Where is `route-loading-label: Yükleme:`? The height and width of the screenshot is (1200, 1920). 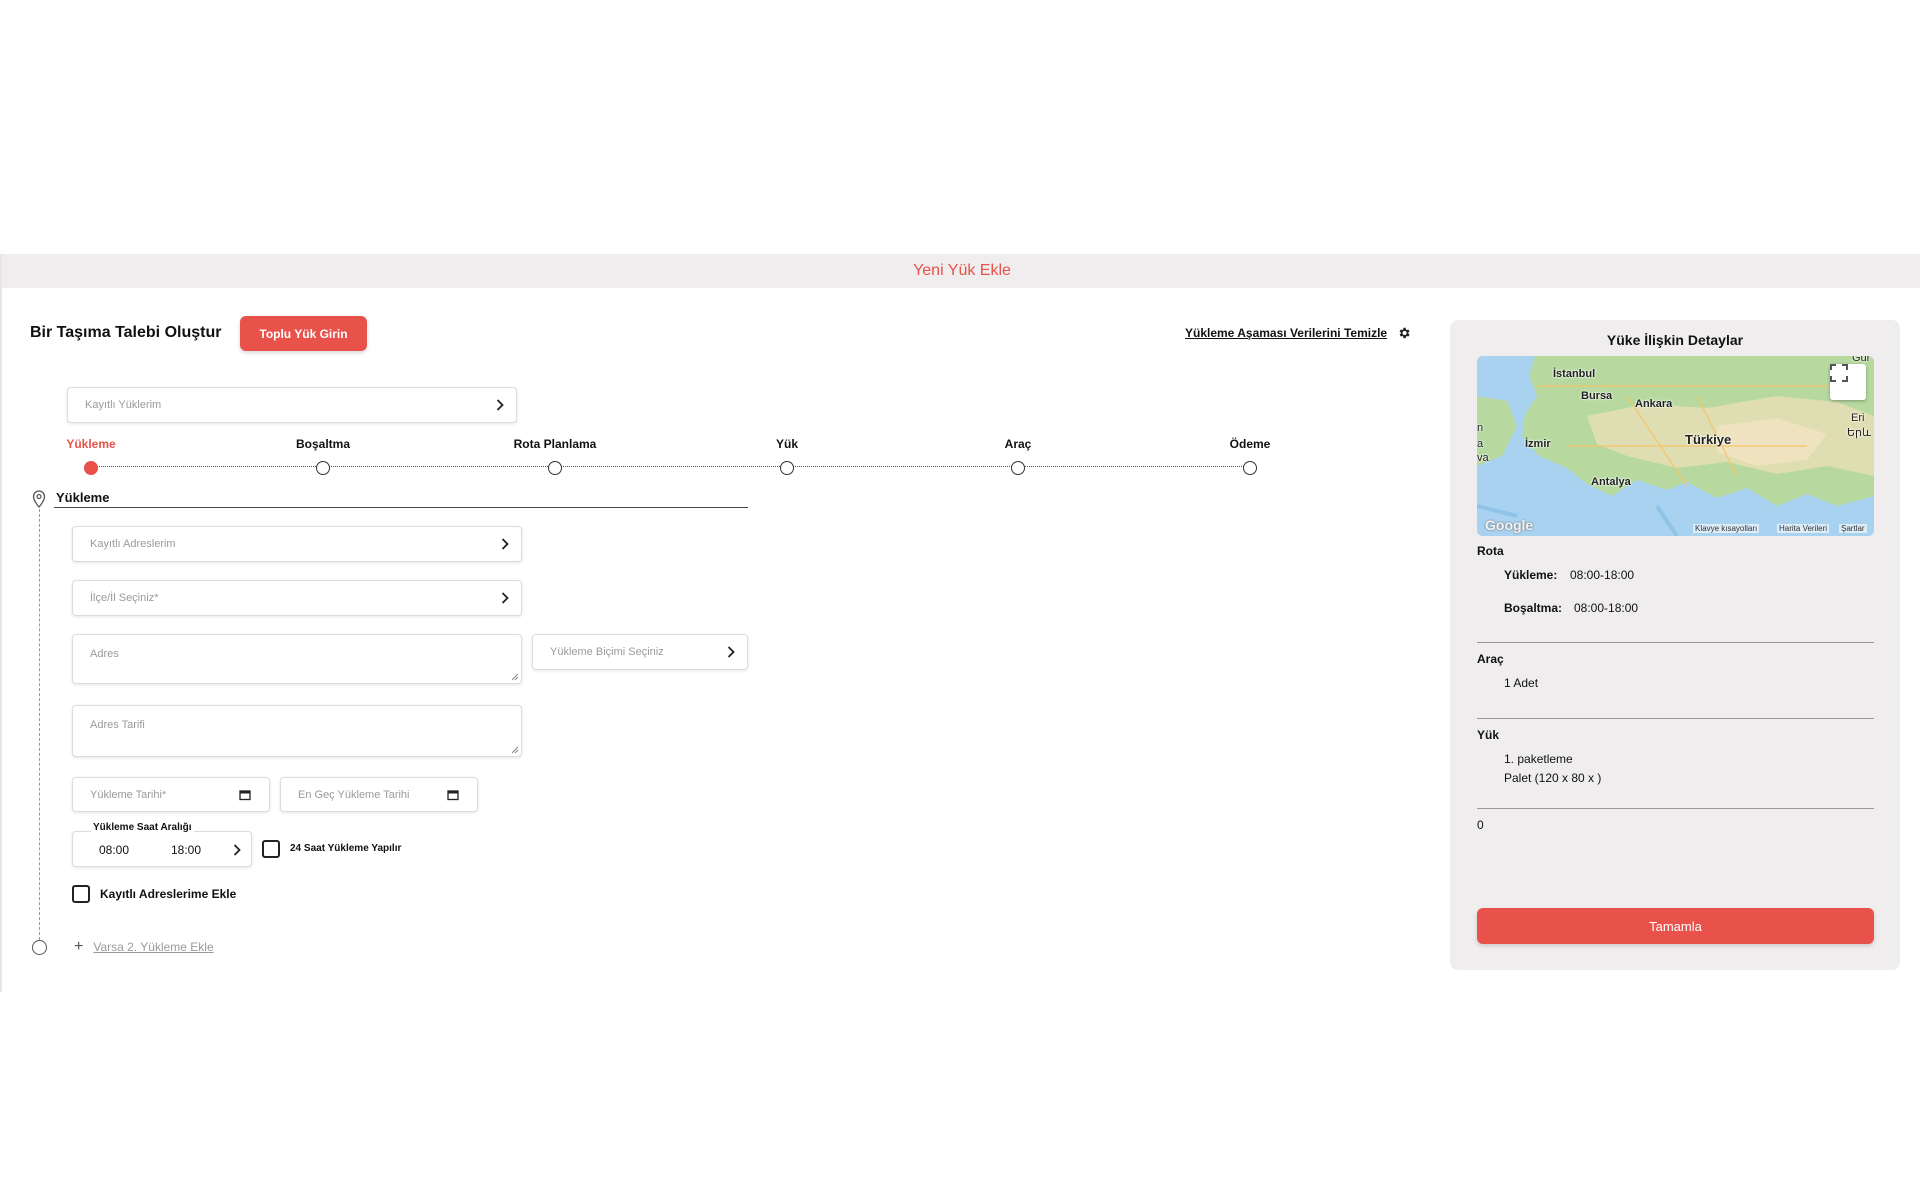 route-loading-label: Yükleme: is located at coordinates (1531, 575).